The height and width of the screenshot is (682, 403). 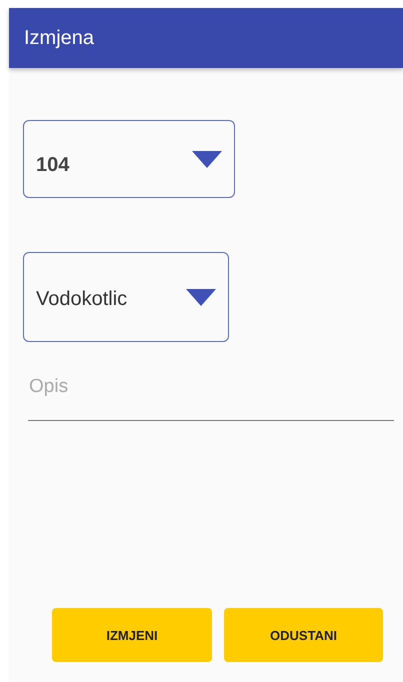 I want to click on dropdown: 104, so click(x=129, y=159).